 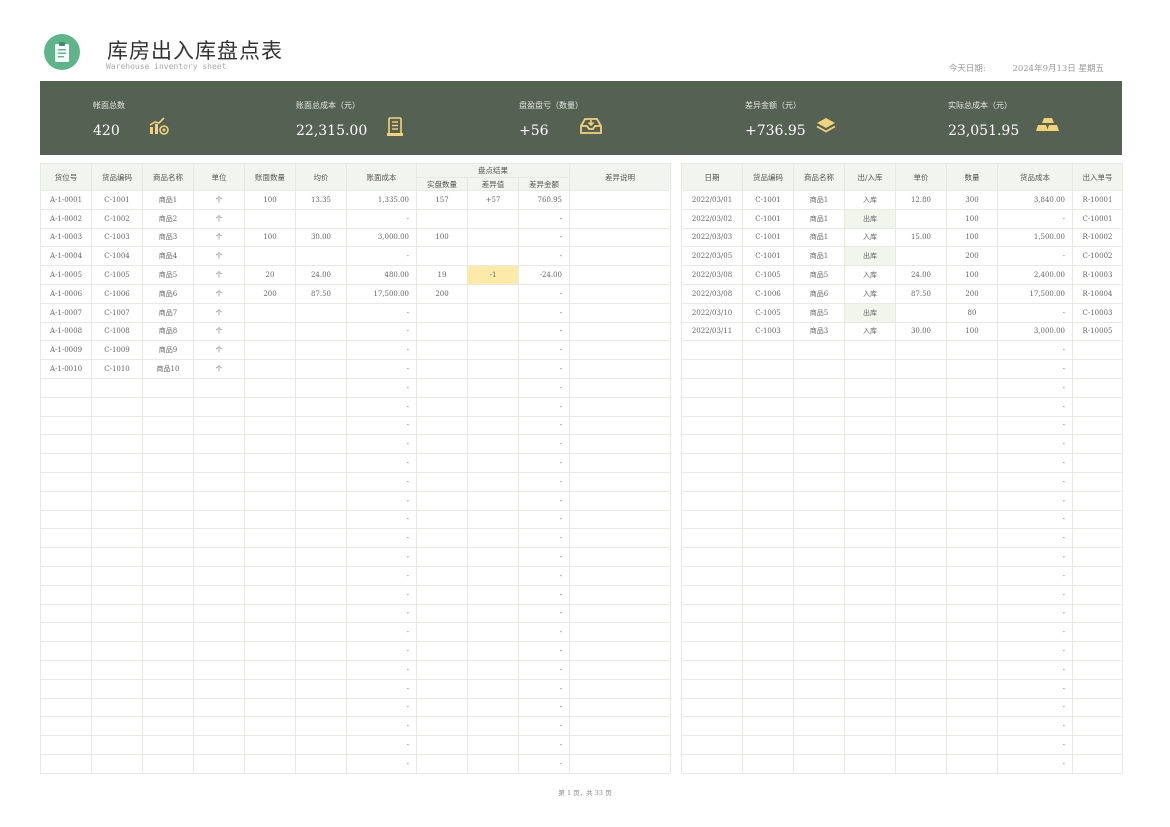 What do you see at coordinates (544, 184) in the screenshot?
I see `col-diff-amount: 差异金额` at bounding box center [544, 184].